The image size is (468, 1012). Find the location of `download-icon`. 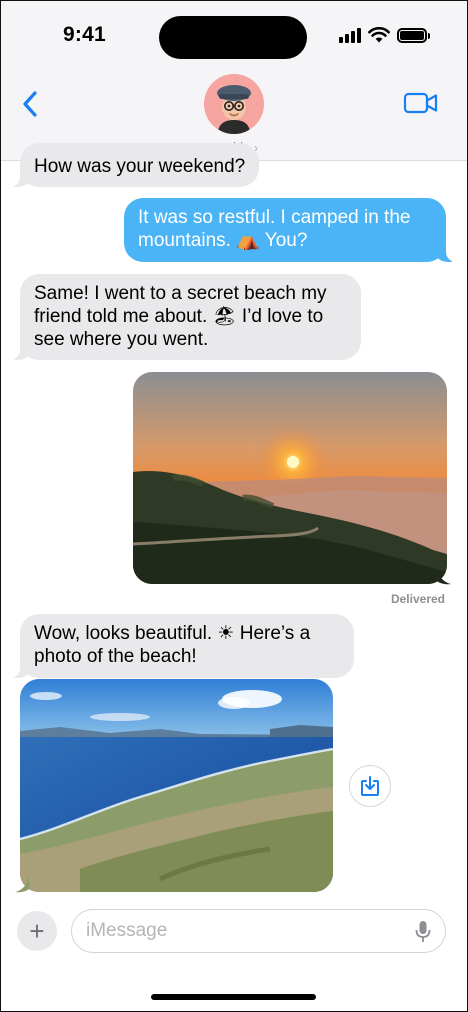

download-icon is located at coordinates (370, 786).